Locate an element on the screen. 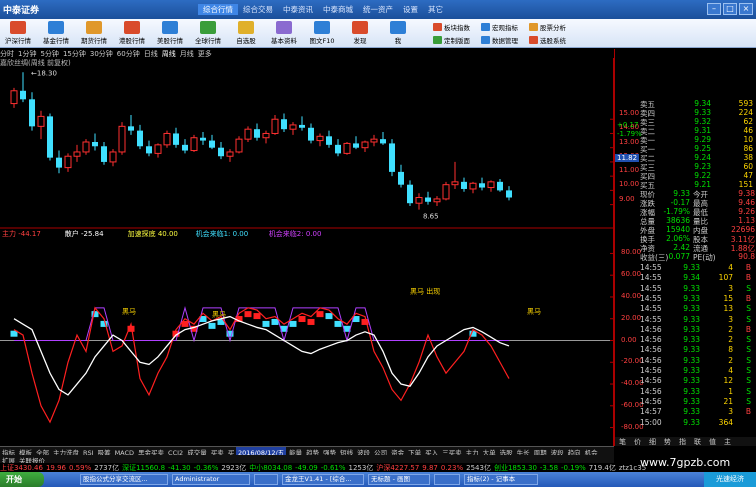 The height and width of the screenshot is (487, 756). trade-row: 14:56 9.33 21 S is located at coordinates (697, 401).